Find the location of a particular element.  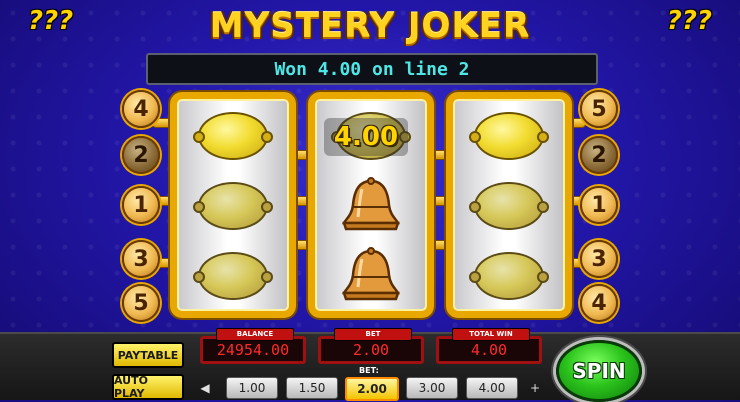

total-win-label: TOTAL WIN is located at coordinates (491, 334).